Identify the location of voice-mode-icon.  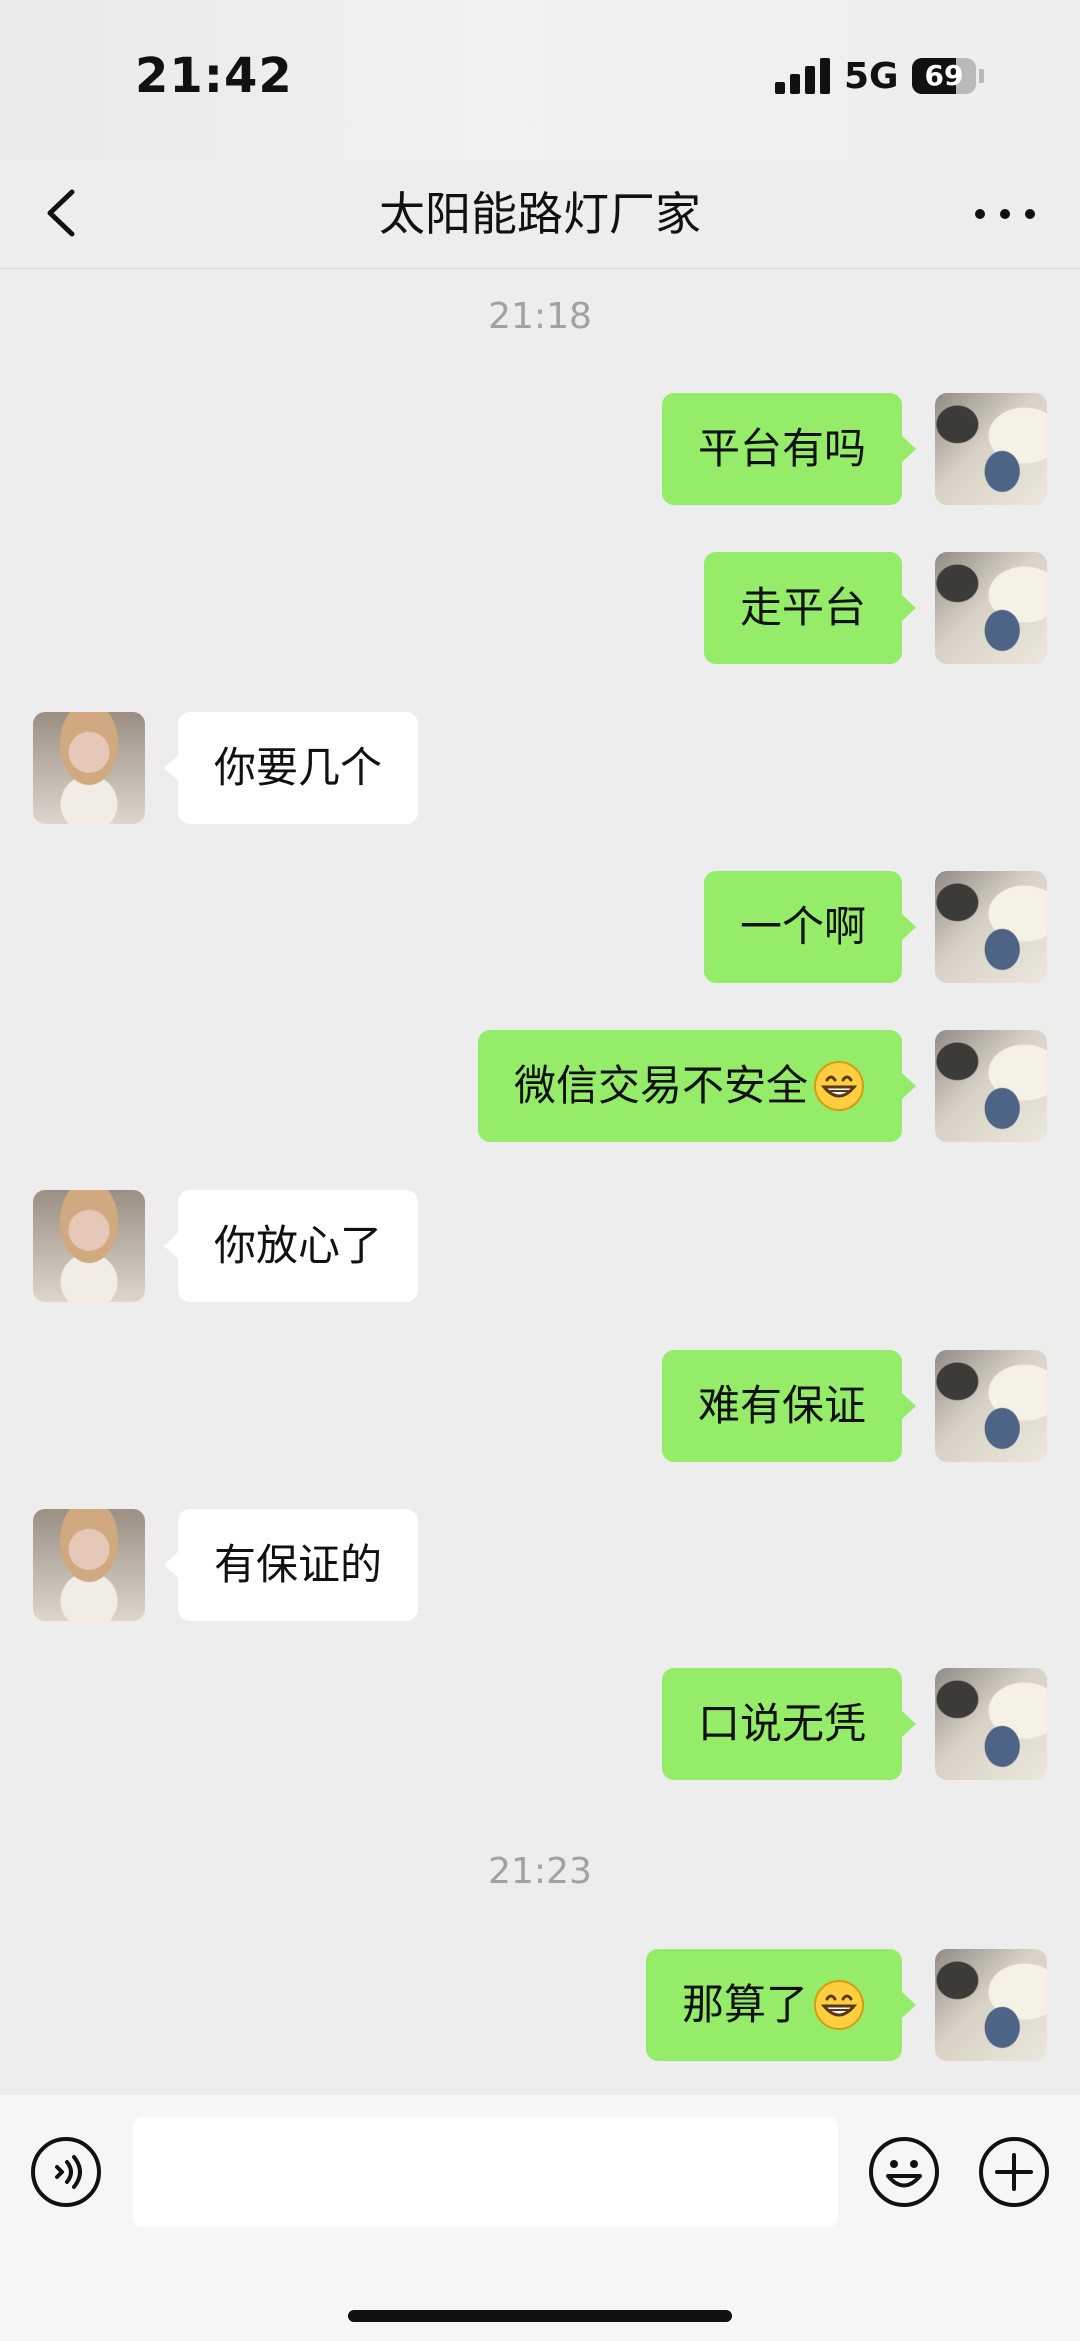
(66, 2172).